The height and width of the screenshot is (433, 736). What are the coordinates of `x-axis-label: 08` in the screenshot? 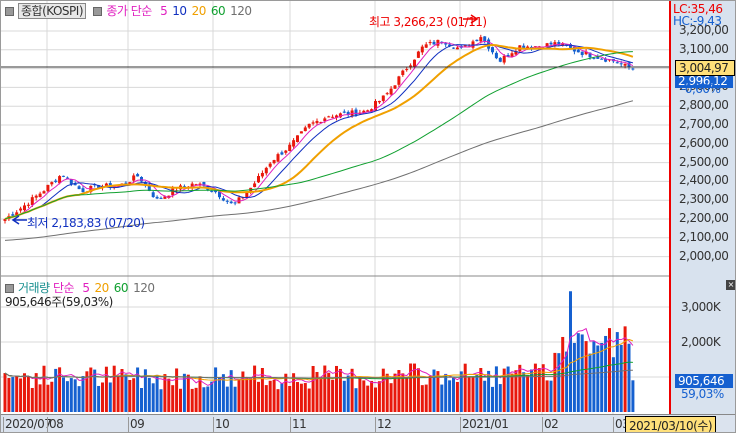 It's located at (55, 424).